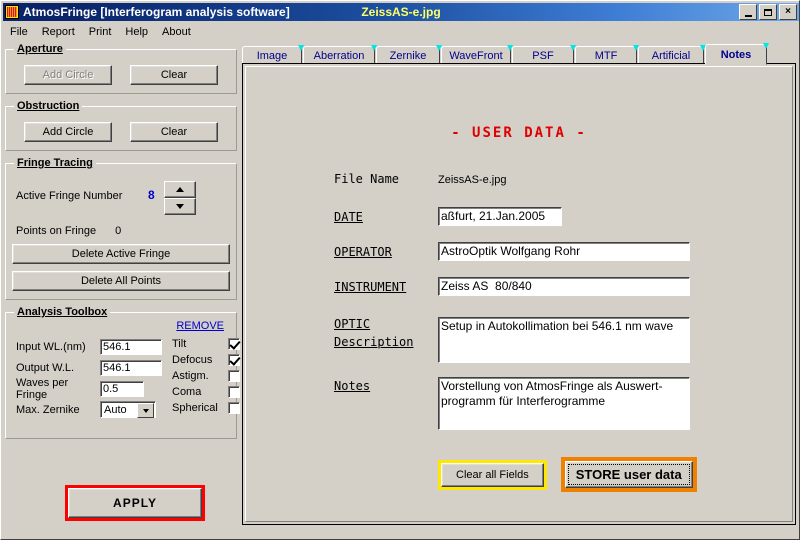 This screenshot has width=800, height=540. What do you see at coordinates (12, 12) in the screenshot?
I see `interferogram-app-icon` at bounding box center [12, 12].